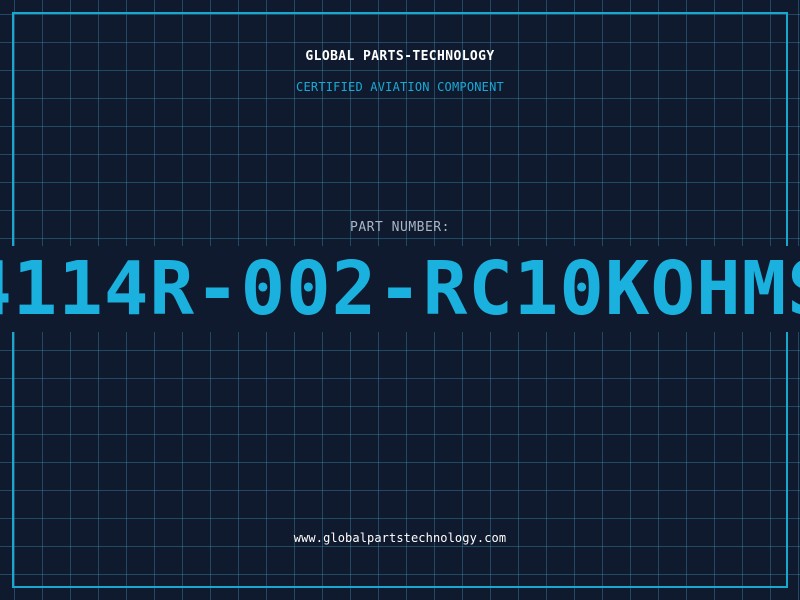 This screenshot has height=600, width=800. I want to click on certification-tagline: CERTIFIED AVIATION COMPONENT, so click(400, 87).